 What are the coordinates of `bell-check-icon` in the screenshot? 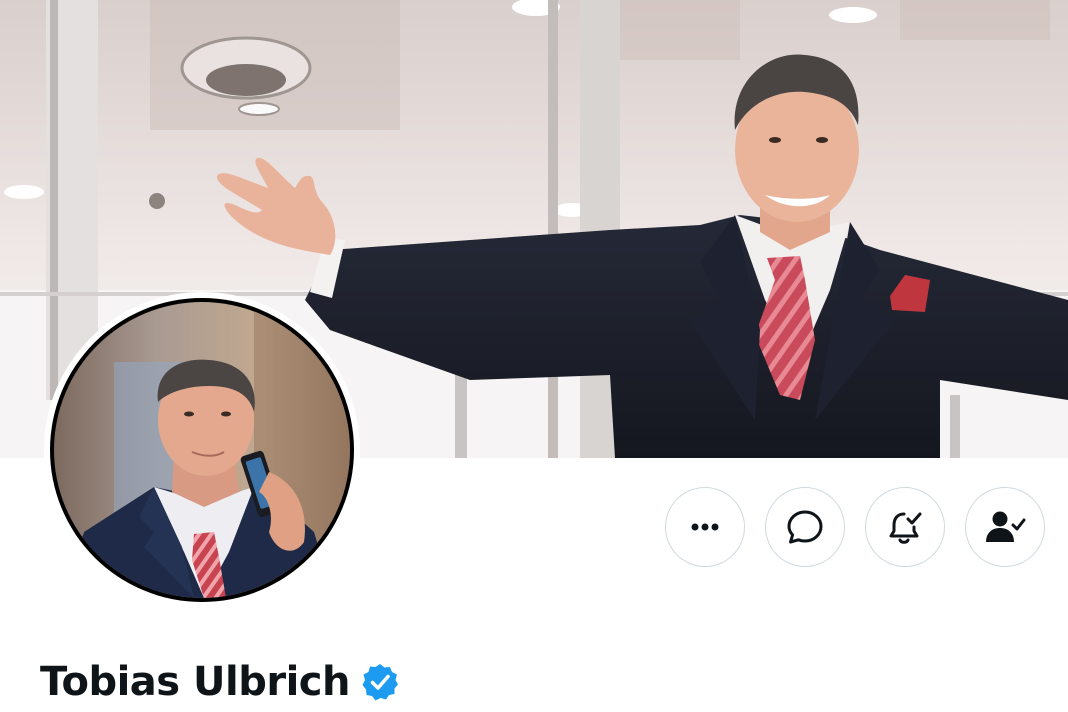 It's located at (905, 528).